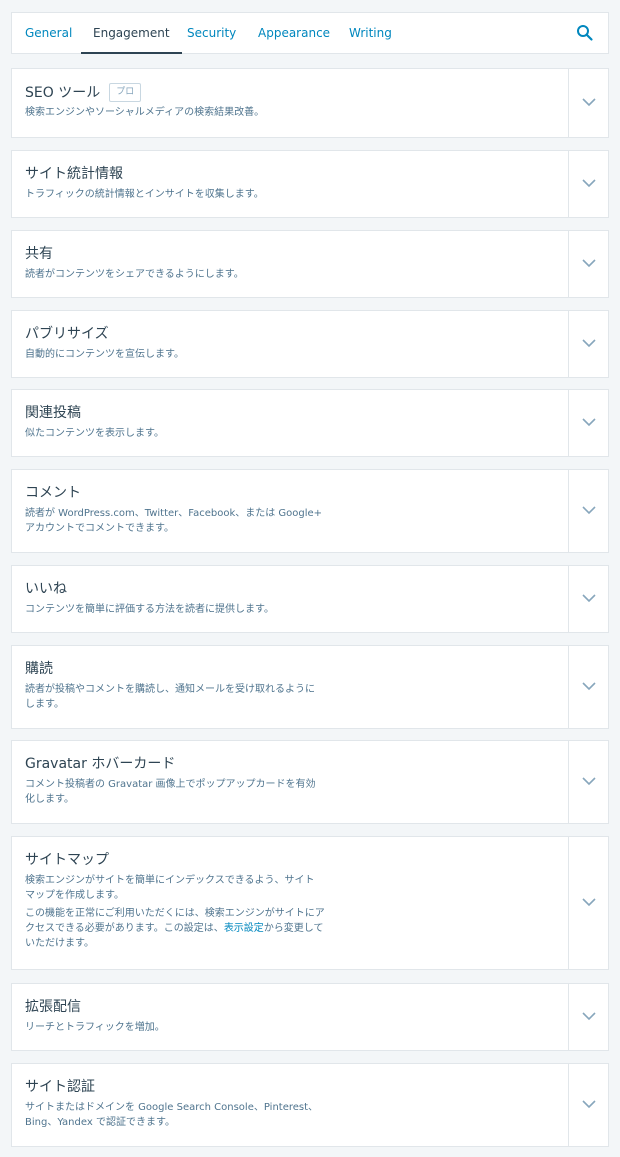  I want to click on card-description-line: コメント投稿者の Gravatar 画像上でポップアップカードを有効, so click(170, 784).